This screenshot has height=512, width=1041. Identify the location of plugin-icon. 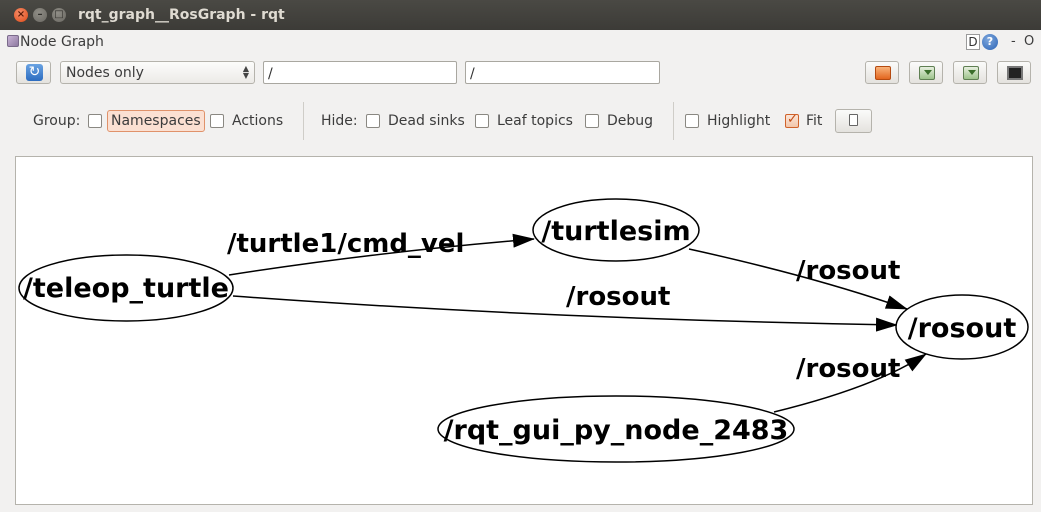
(13, 41).